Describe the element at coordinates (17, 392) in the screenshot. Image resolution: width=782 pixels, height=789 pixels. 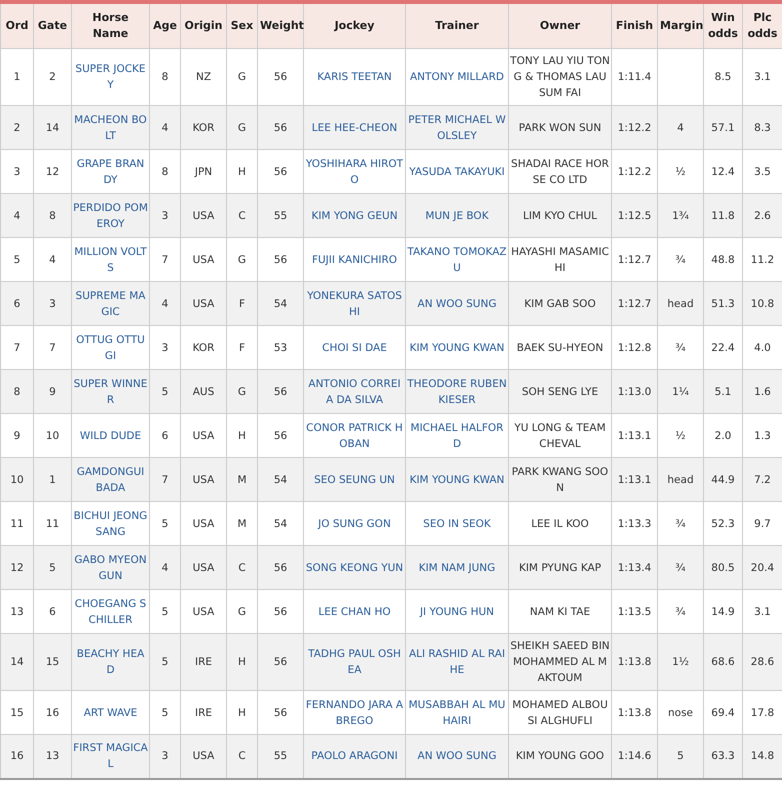
I see `finishing-position: 8` at that location.